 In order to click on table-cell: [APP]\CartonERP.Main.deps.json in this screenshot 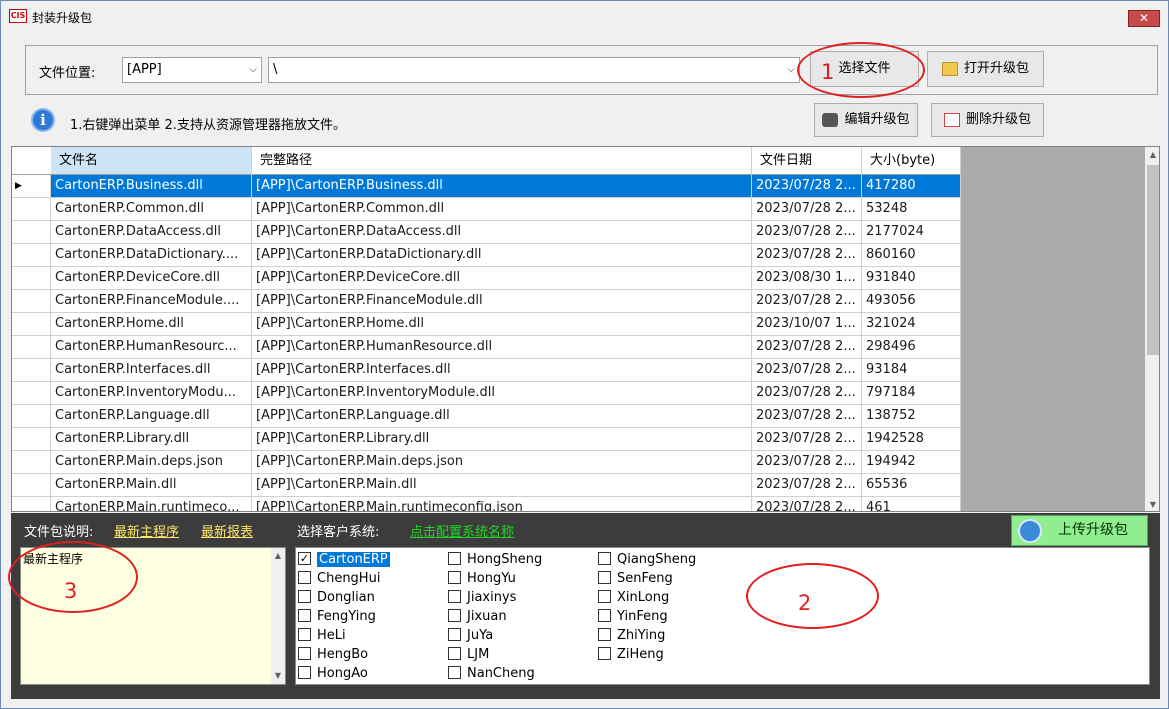, I will do `click(502, 462)`.